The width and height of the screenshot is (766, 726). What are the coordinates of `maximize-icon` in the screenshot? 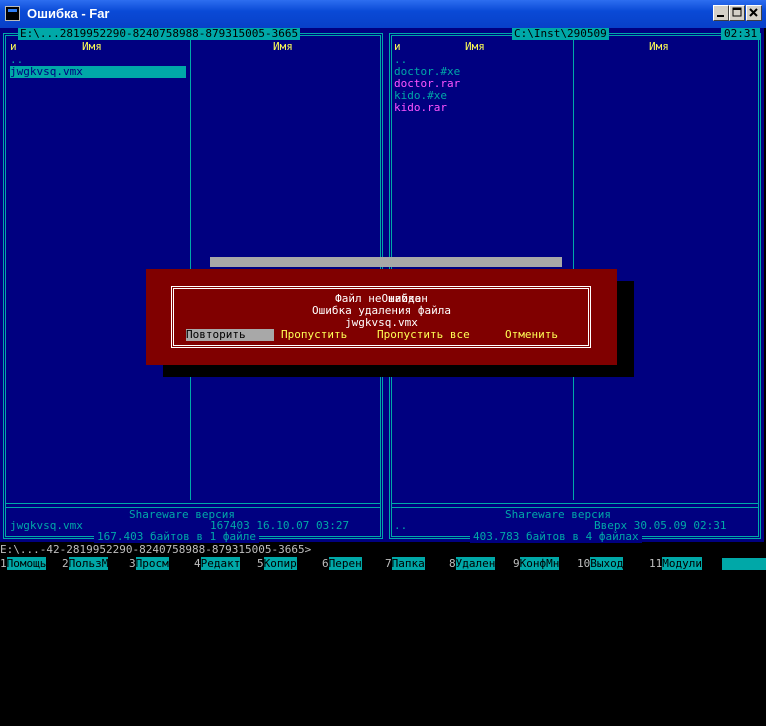 It's located at (737, 12).